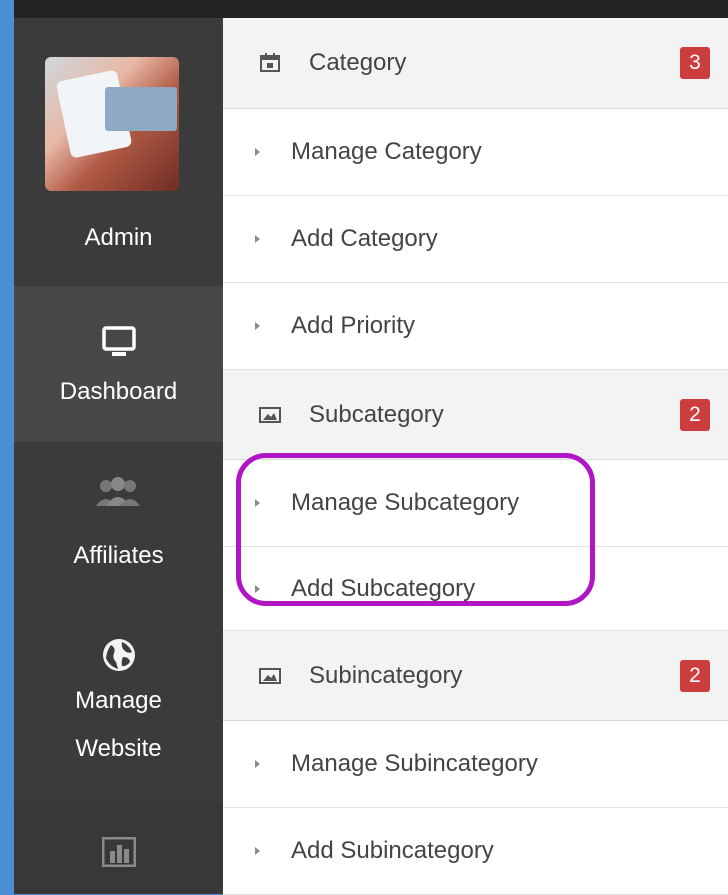  What do you see at coordinates (119, 655) in the screenshot?
I see `globe-icon` at bounding box center [119, 655].